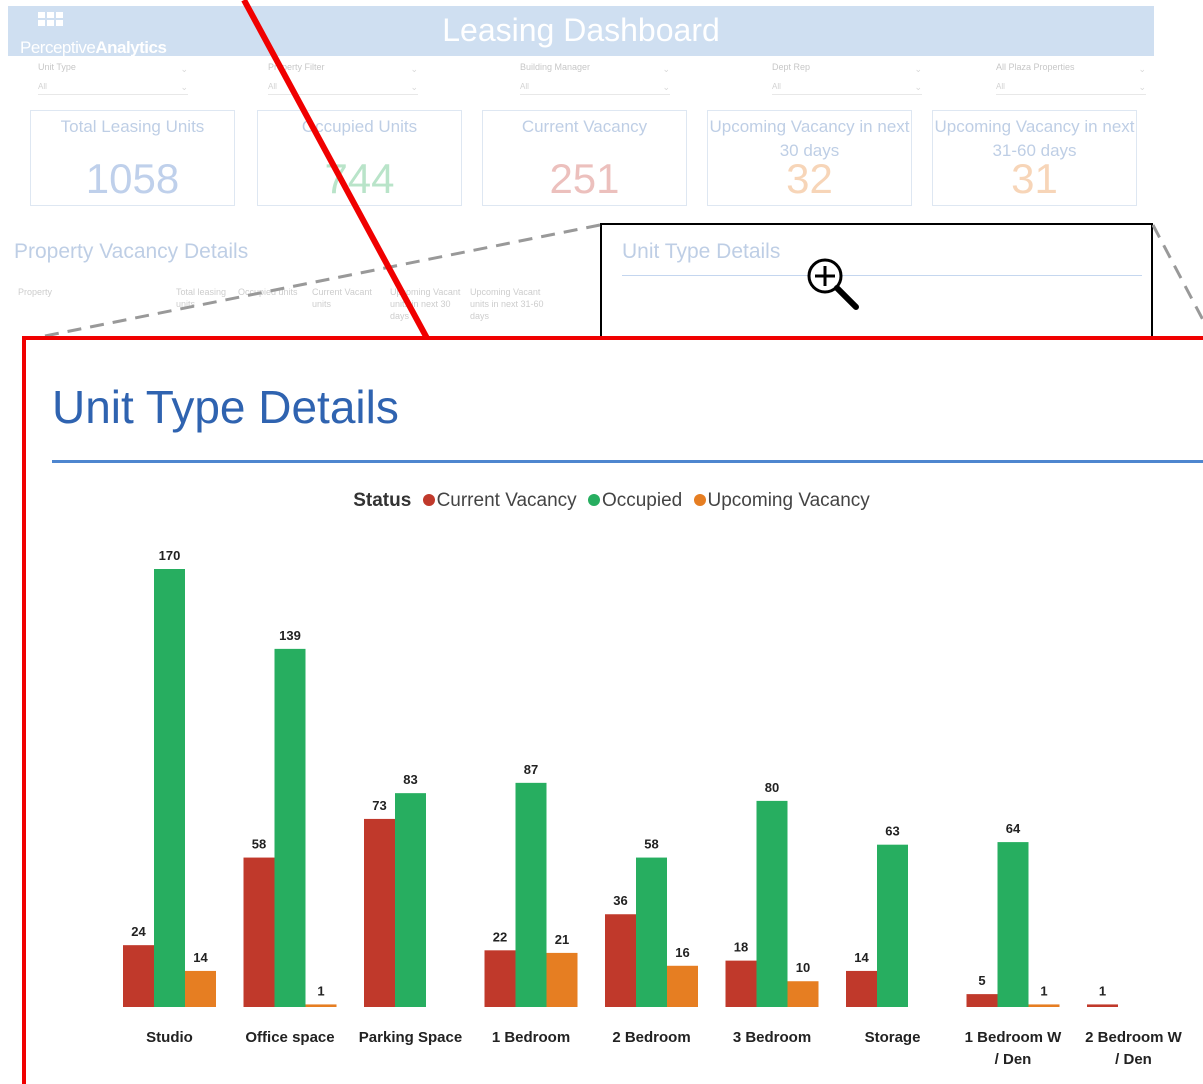 This screenshot has height=1084, width=1203. I want to click on data-label: 21, so click(562, 939).